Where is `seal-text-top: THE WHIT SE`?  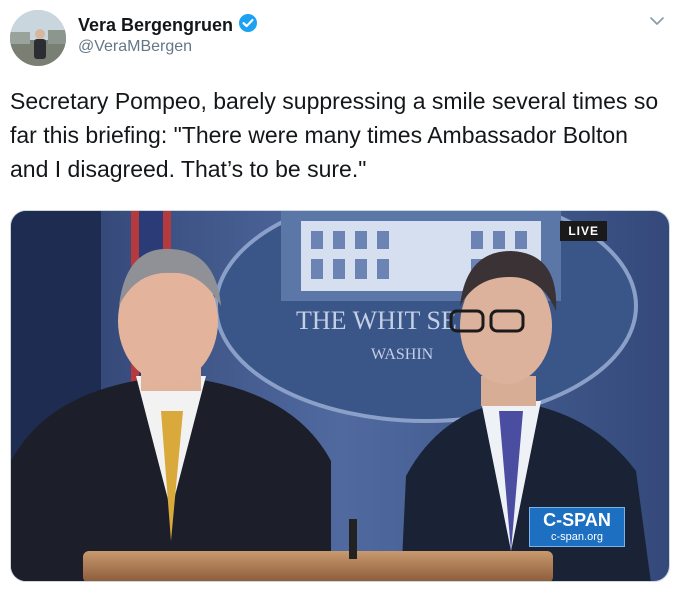 seal-text-top: THE WHIT SE is located at coordinates (376, 320).